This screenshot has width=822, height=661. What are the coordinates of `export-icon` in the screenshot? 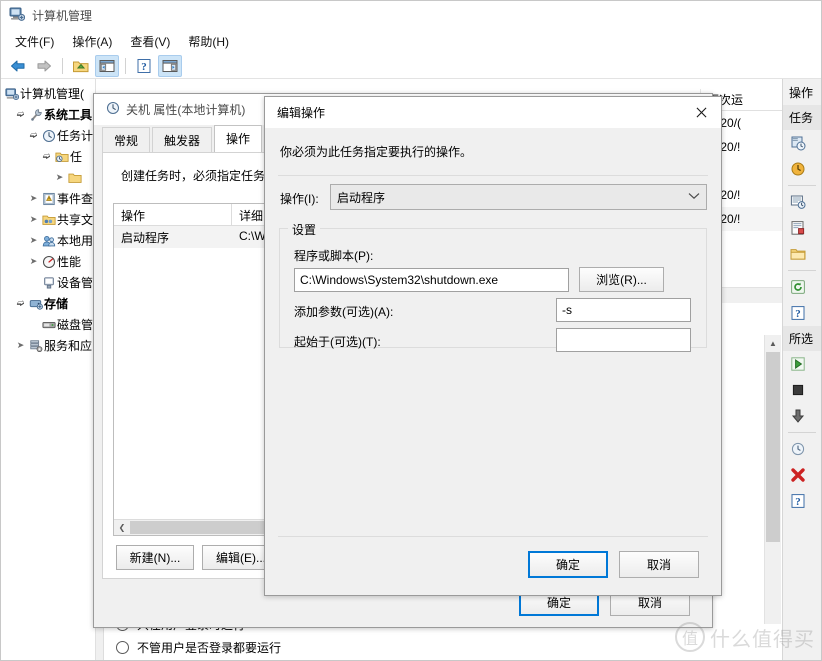 It's located at (802, 449).